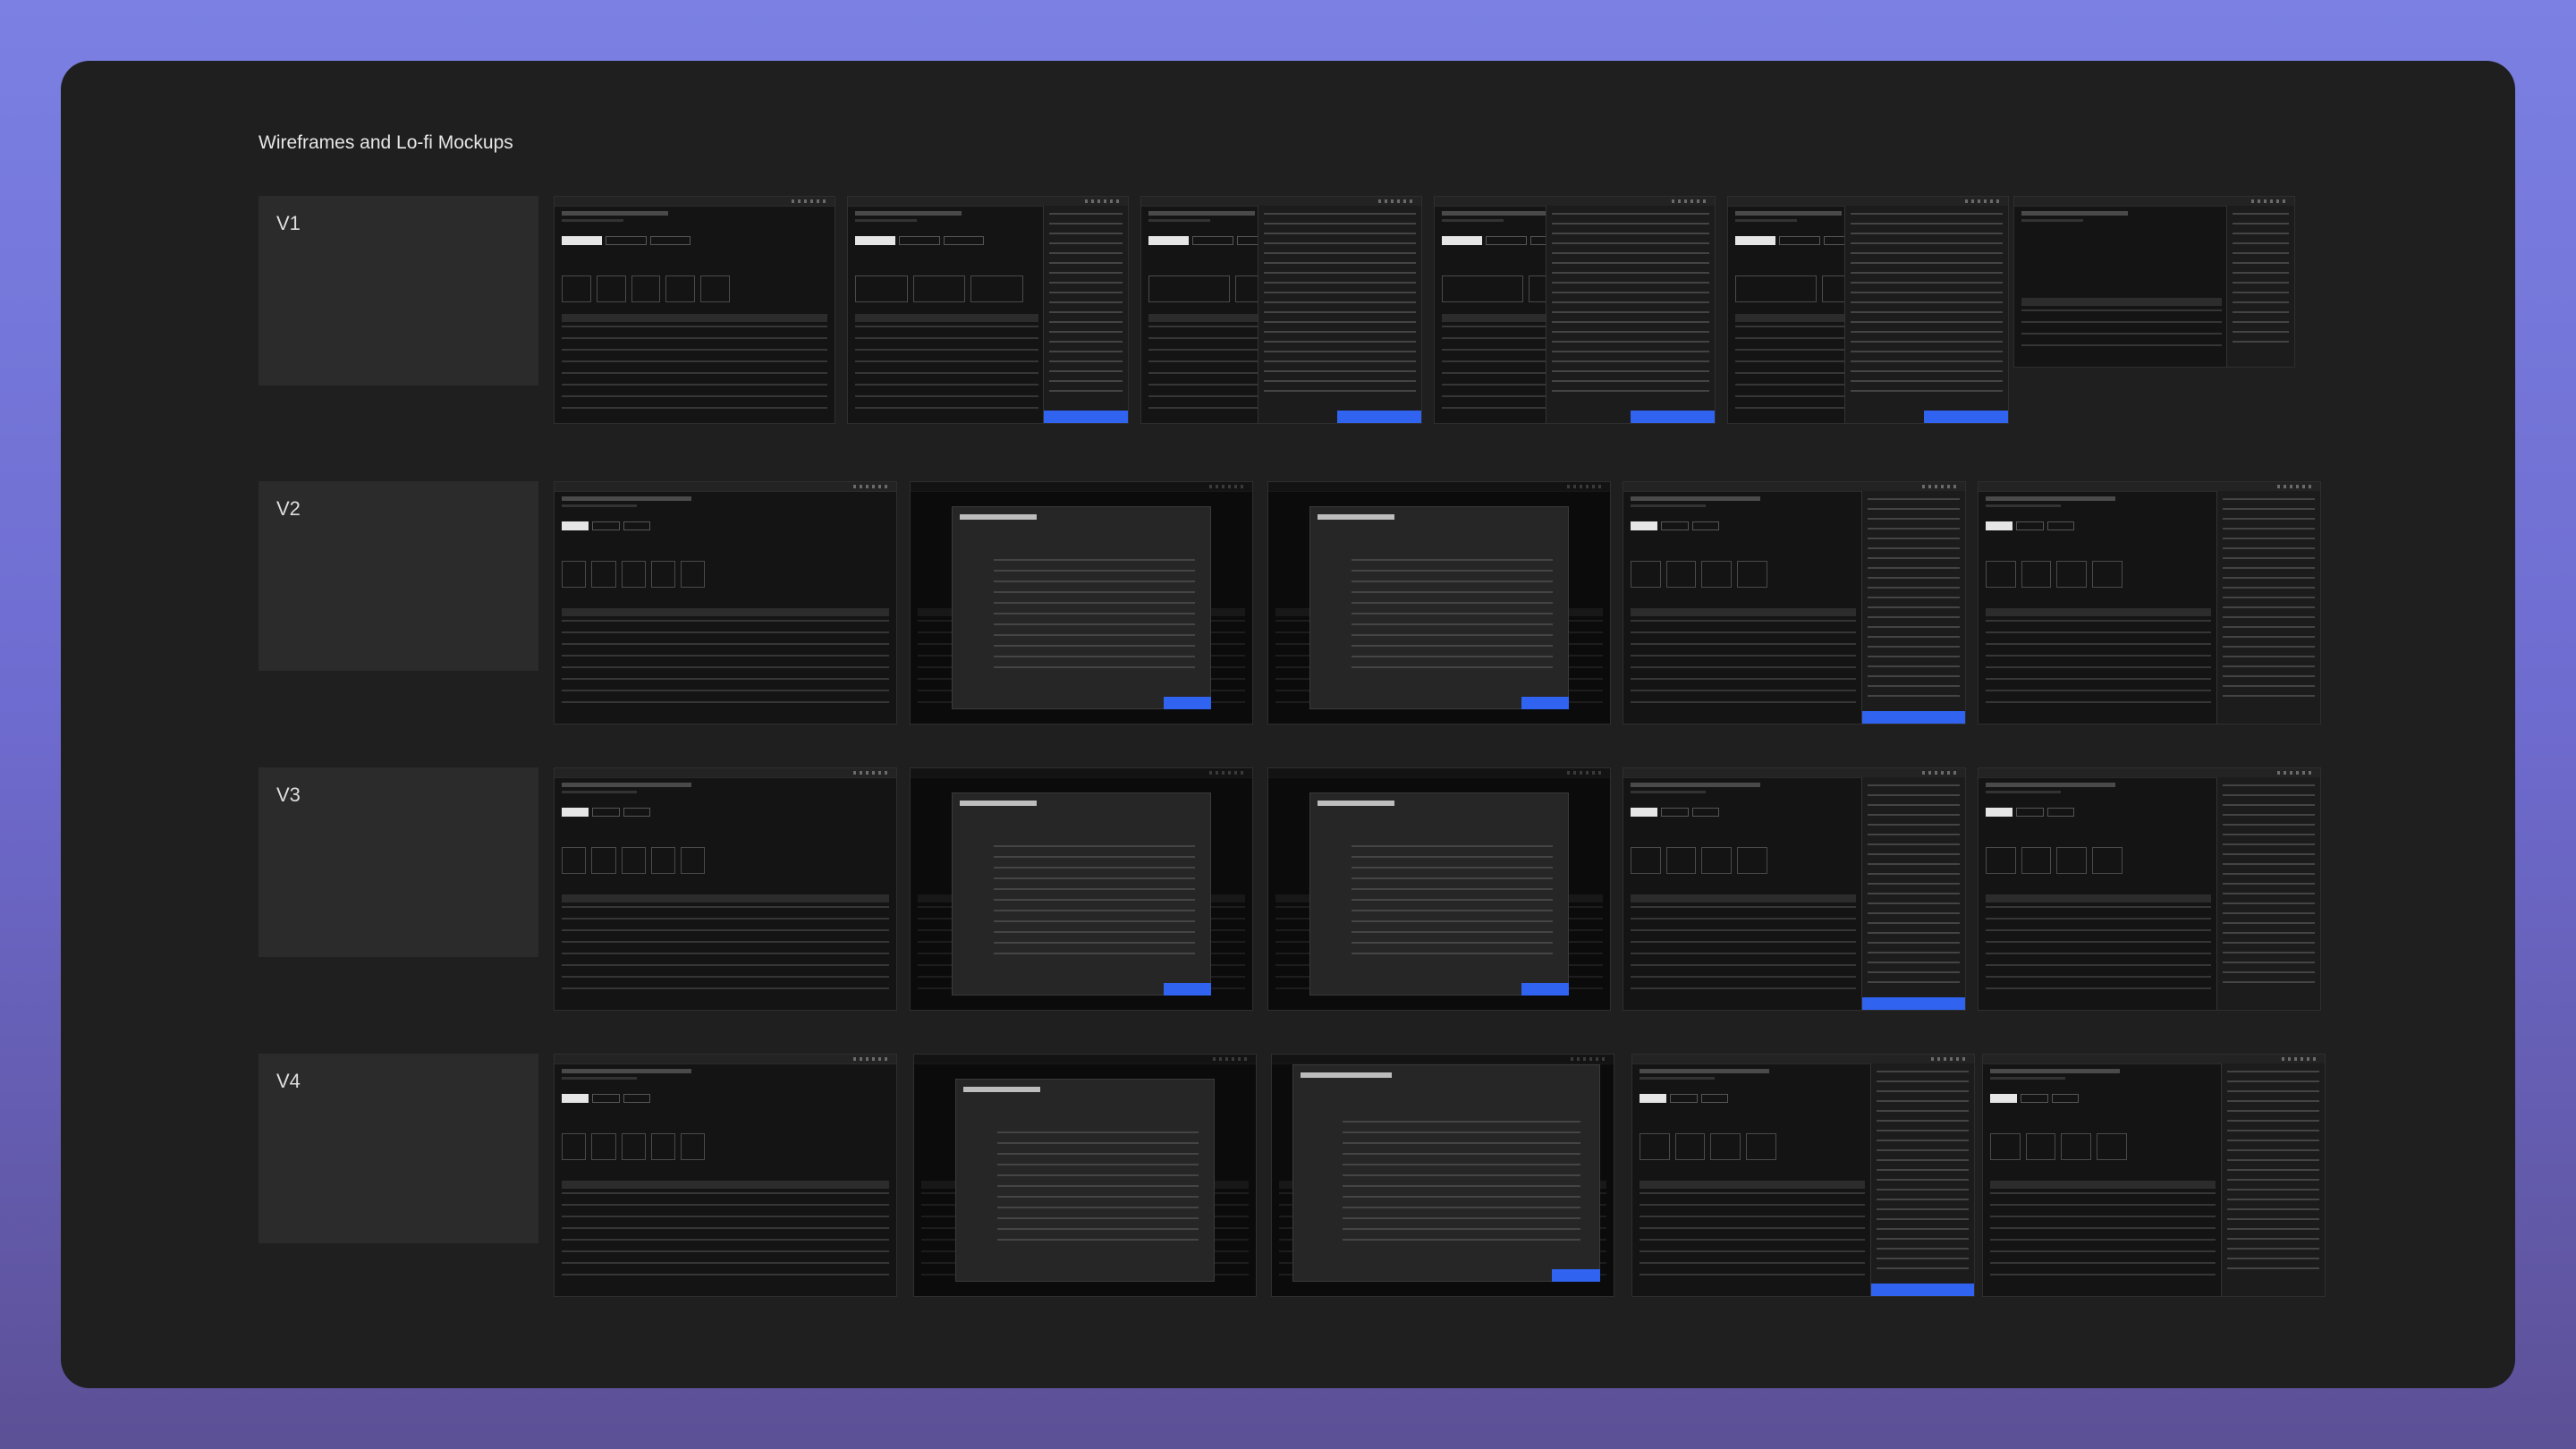 This screenshot has height=1449, width=2576. What do you see at coordinates (288, 223) in the screenshot?
I see `version-label: V1` at bounding box center [288, 223].